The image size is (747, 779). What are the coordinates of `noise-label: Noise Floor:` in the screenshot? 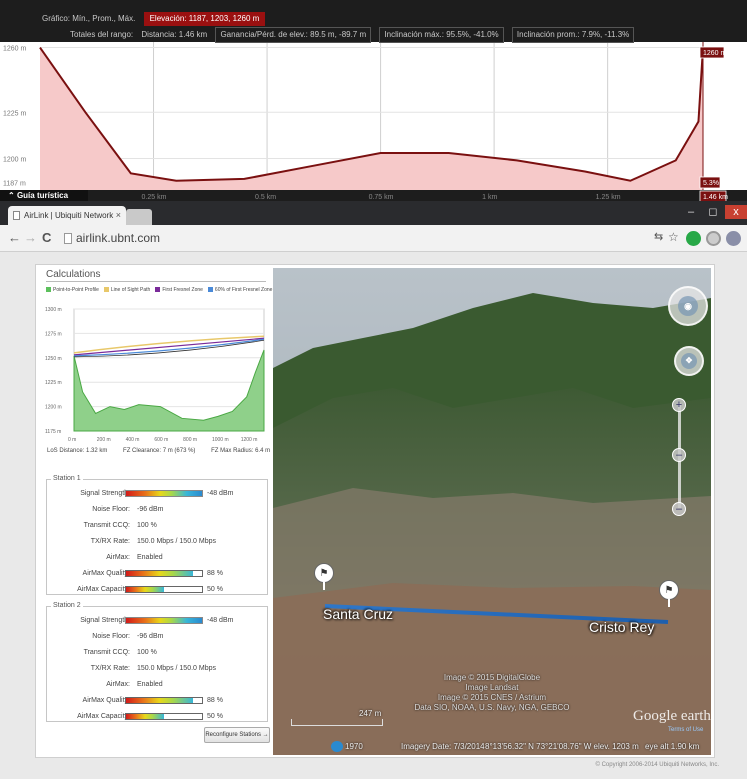 It's located at (111, 509).